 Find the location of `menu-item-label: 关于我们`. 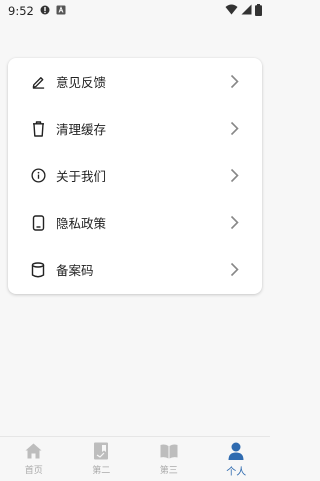

menu-item-label: 关于我们 is located at coordinates (81, 176).